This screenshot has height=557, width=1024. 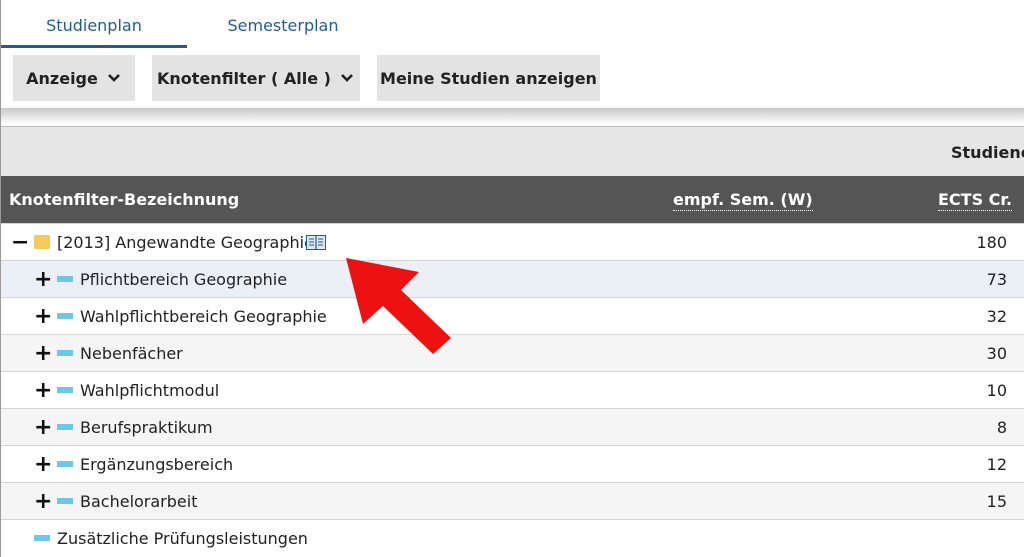 I want to click on table-row: − [2013] Angewandte Geographie 180, so click(x=512, y=241).